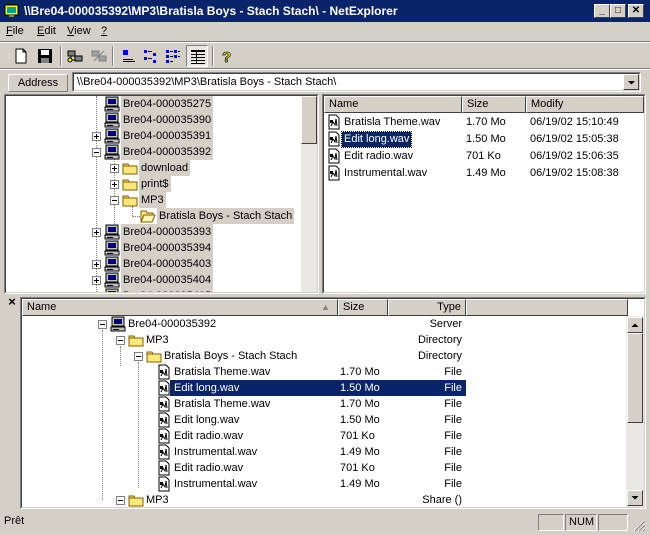 This screenshot has width=650, height=535. I want to click on details-view-icon, so click(197, 56).